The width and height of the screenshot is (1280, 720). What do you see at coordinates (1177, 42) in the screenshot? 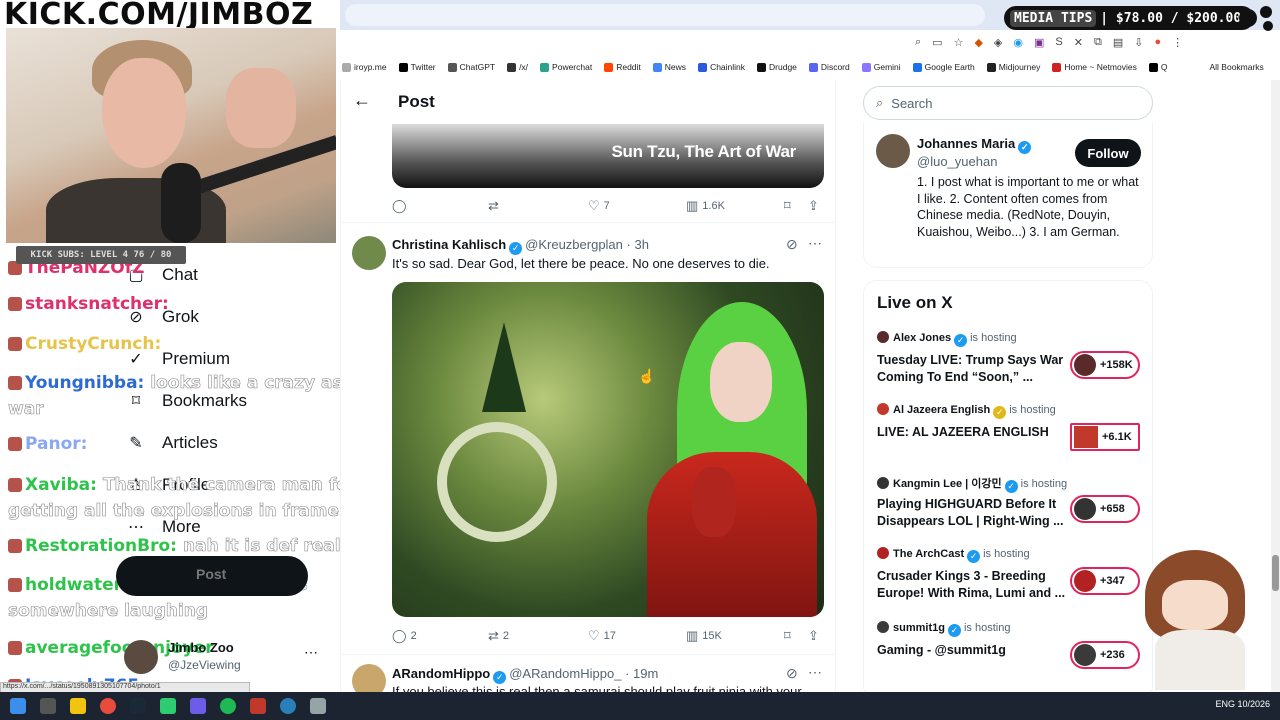
I see `menu-icon: ⋮` at bounding box center [1177, 42].